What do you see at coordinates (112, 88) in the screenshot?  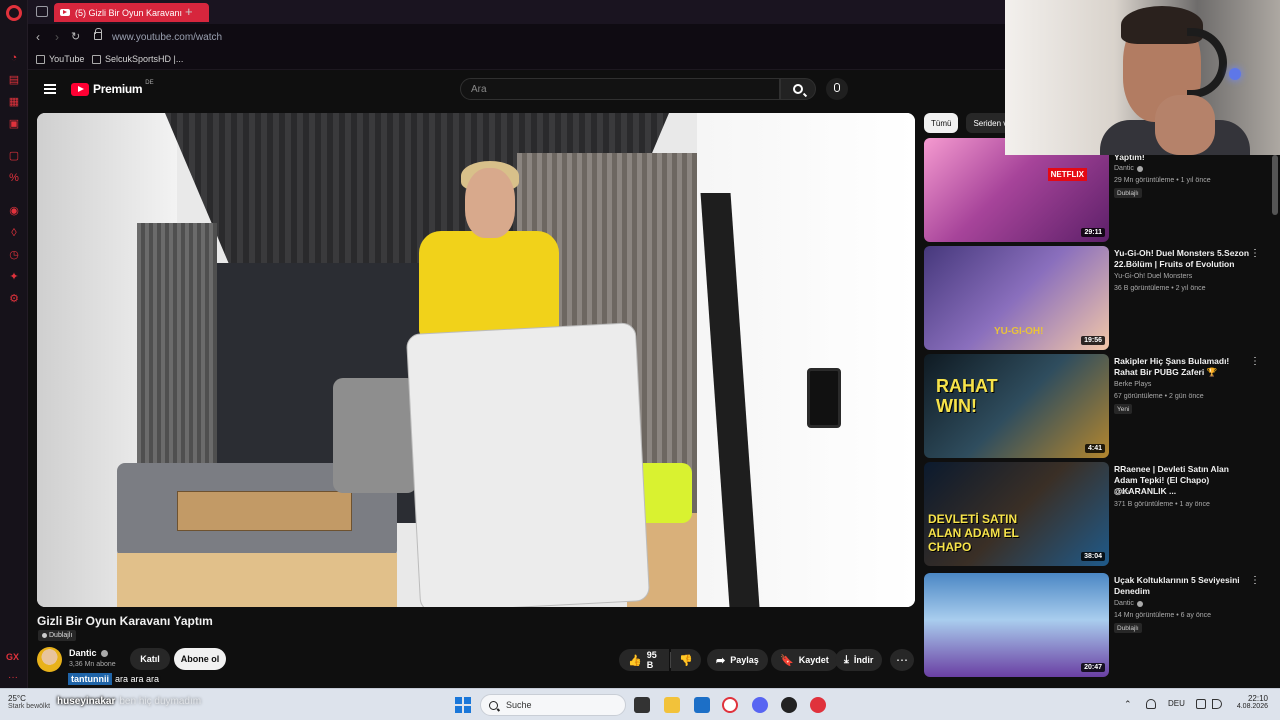 I see `youtube-logo: Premium DE` at bounding box center [112, 88].